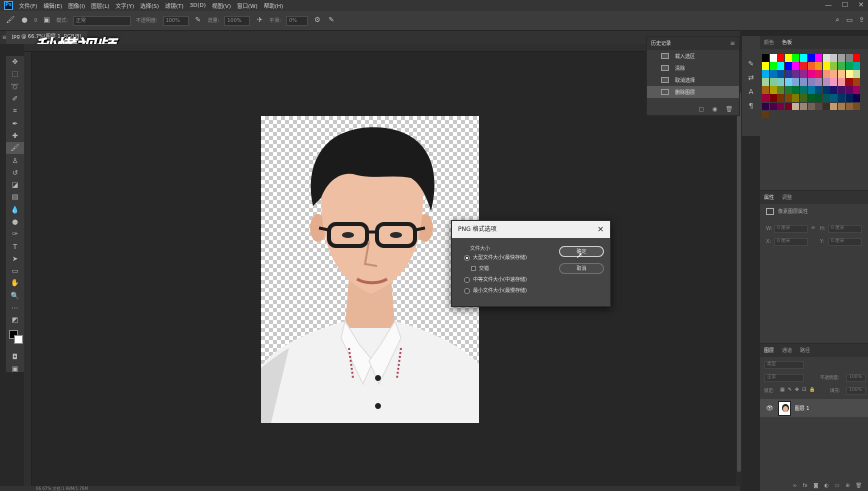  Describe the element at coordinates (10, 20) in the screenshot. I see `brush-tool-preset-icon: 🖌` at that location.